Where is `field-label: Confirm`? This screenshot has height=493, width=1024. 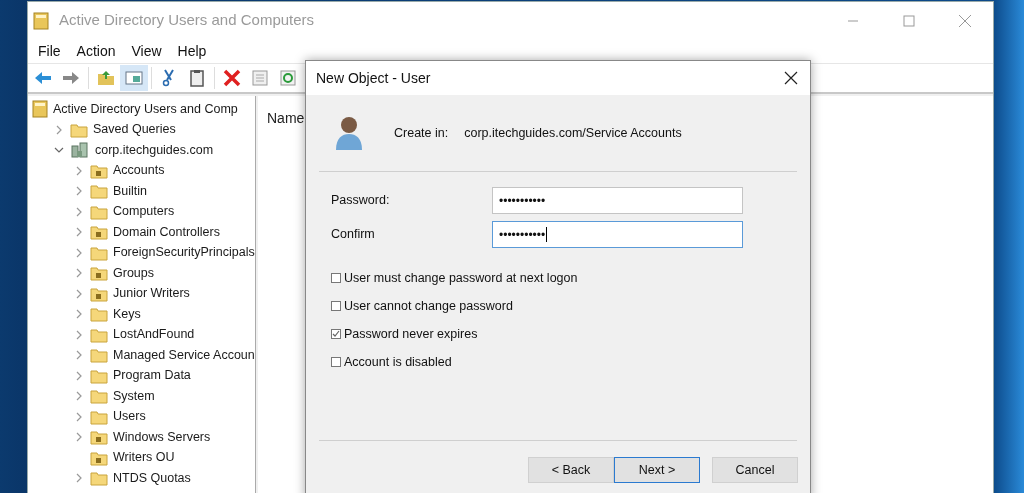
field-label: Confirm is located at coordinates (353, 235).